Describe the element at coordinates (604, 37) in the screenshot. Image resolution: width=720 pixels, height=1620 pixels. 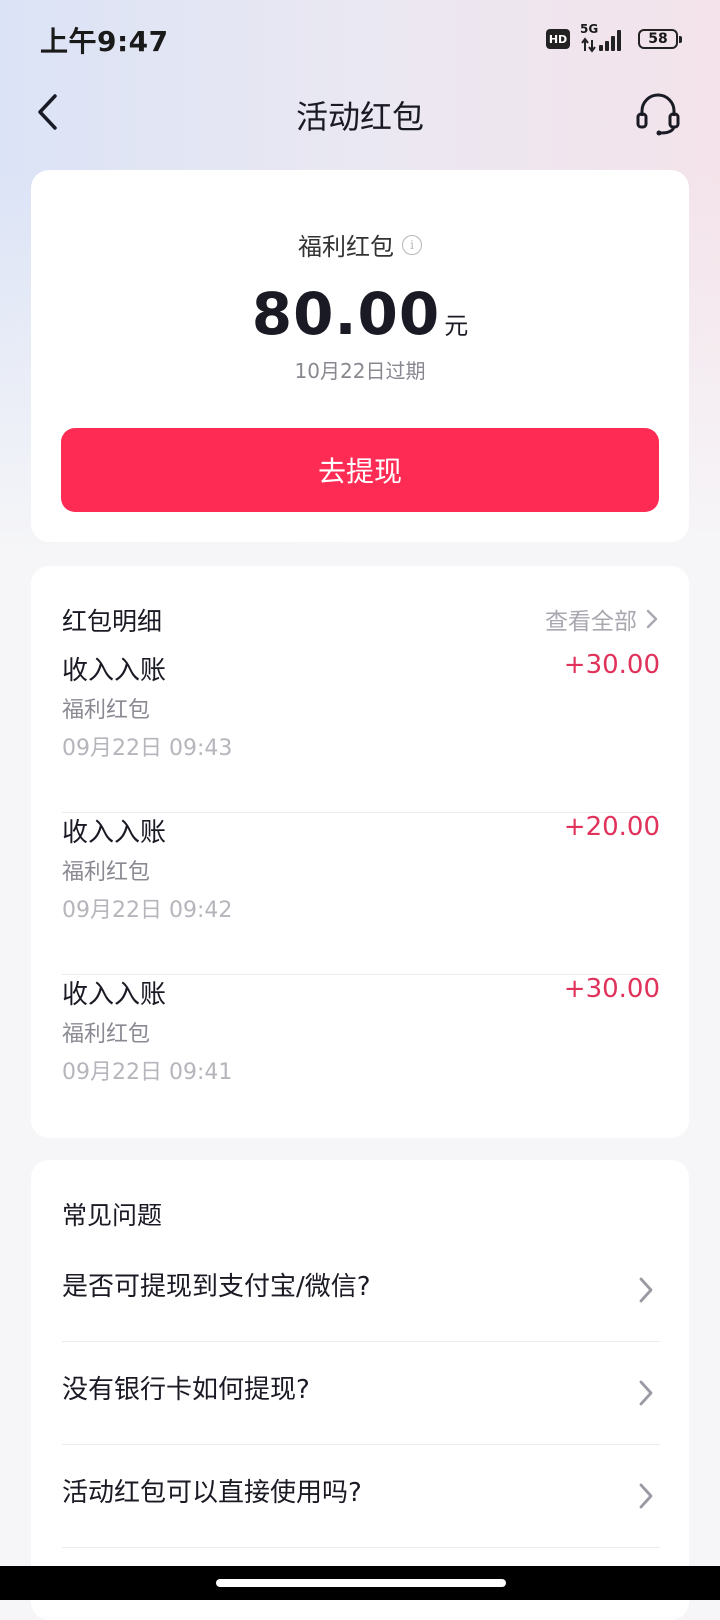
I see `signal-icon: 5G` at that location.